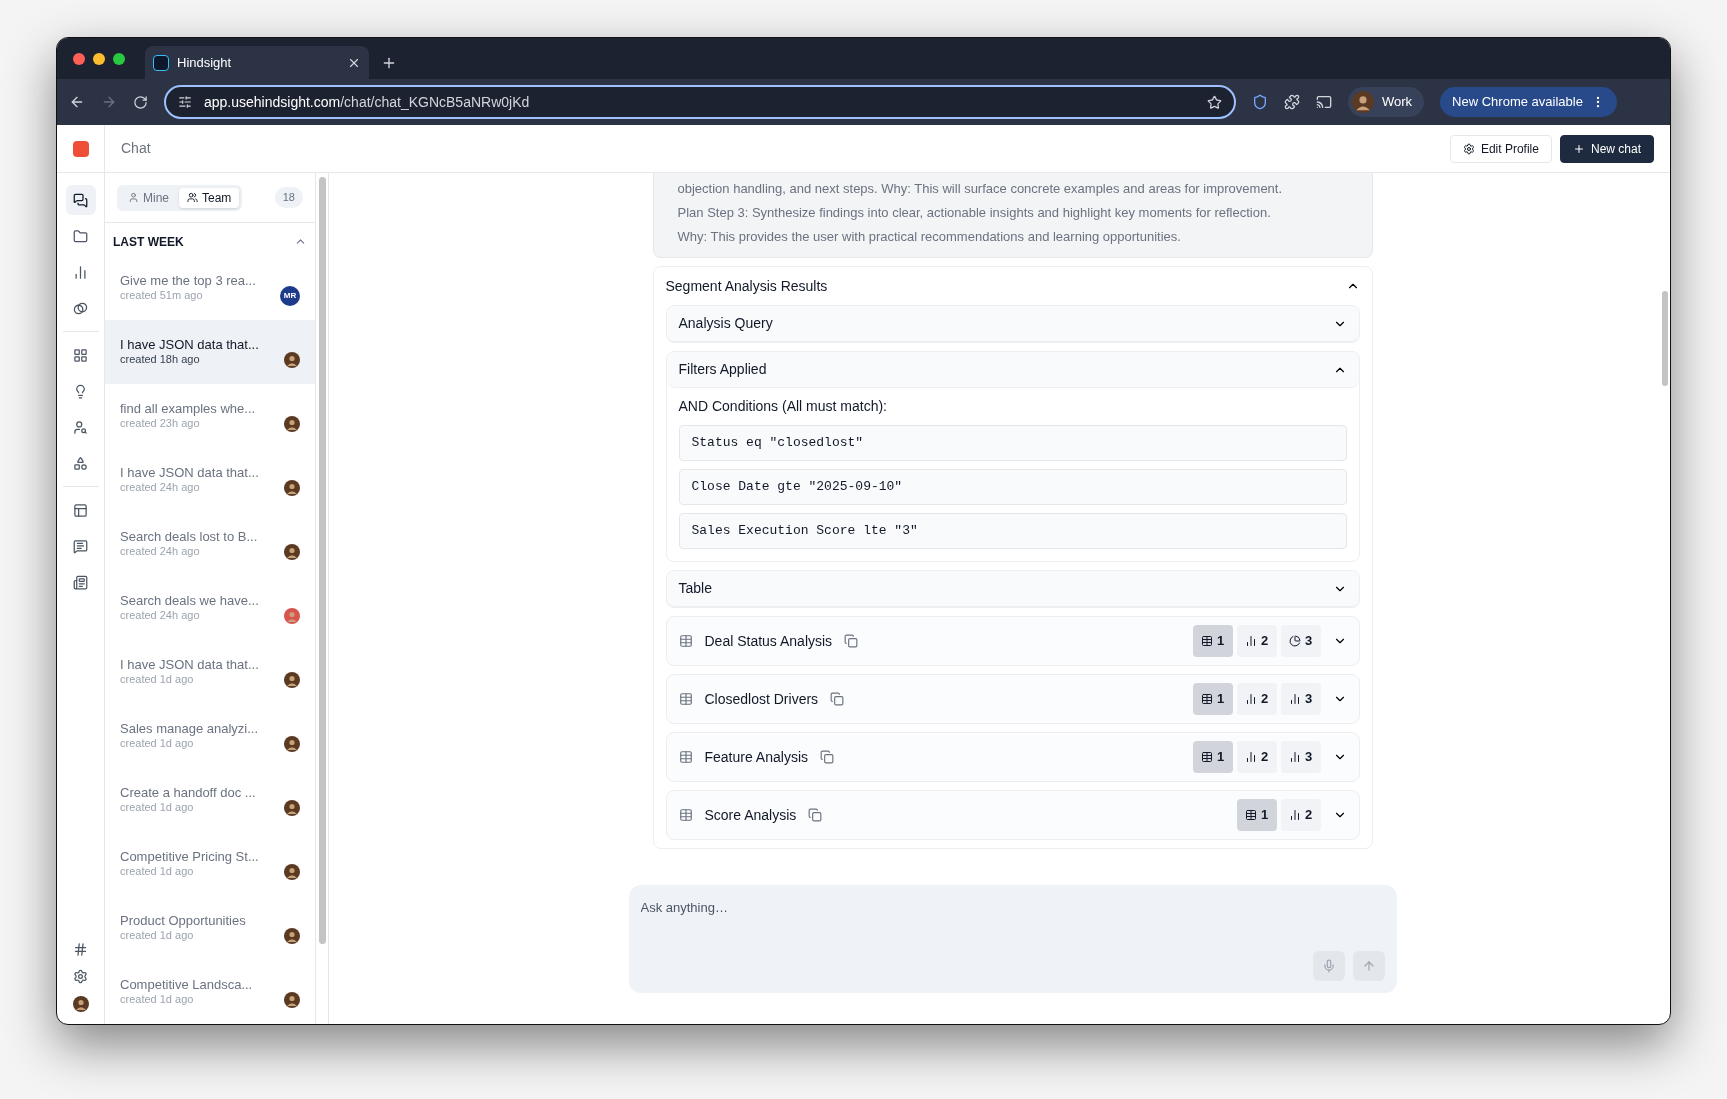 The width and height of the screenshot is (1727, 1099). I want to click on extensions-icon, so click(1292, 102).